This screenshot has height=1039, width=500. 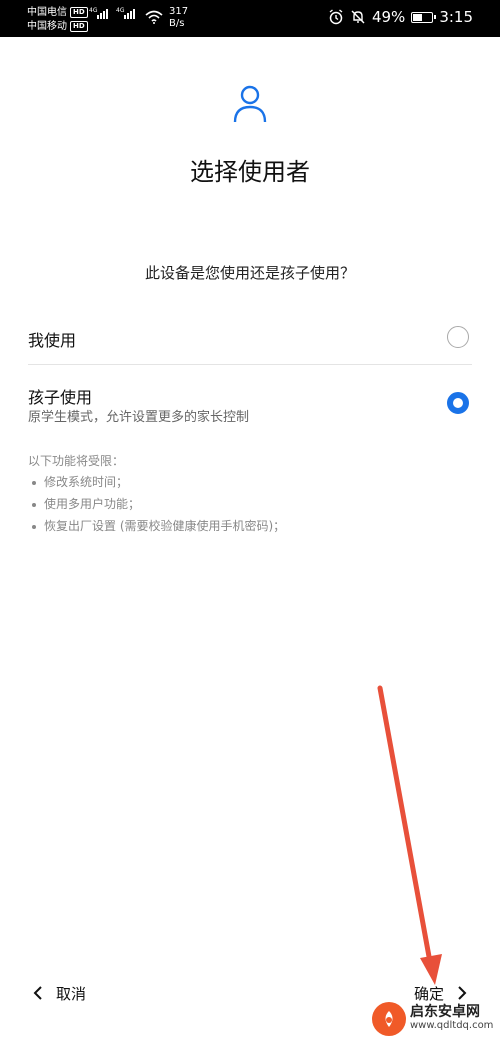 What do you see at coordinates (458, 337) in the screenshot?
I see `radio-self-use` at bounding box center [458, 337].